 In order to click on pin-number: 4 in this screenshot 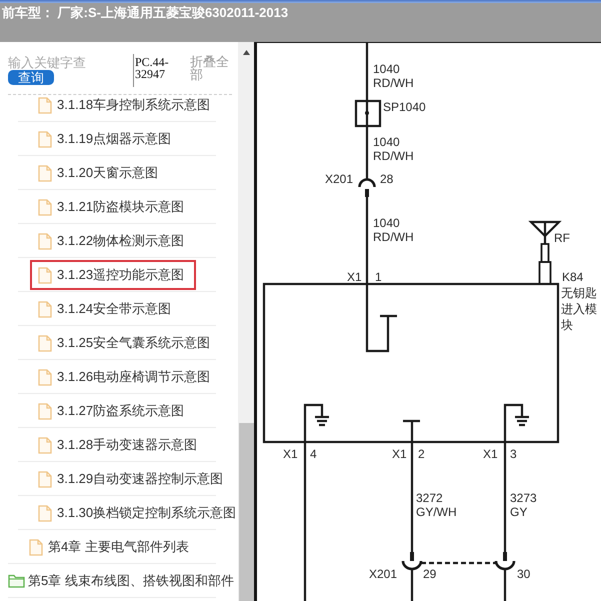, I will do `click(313, 454)`.